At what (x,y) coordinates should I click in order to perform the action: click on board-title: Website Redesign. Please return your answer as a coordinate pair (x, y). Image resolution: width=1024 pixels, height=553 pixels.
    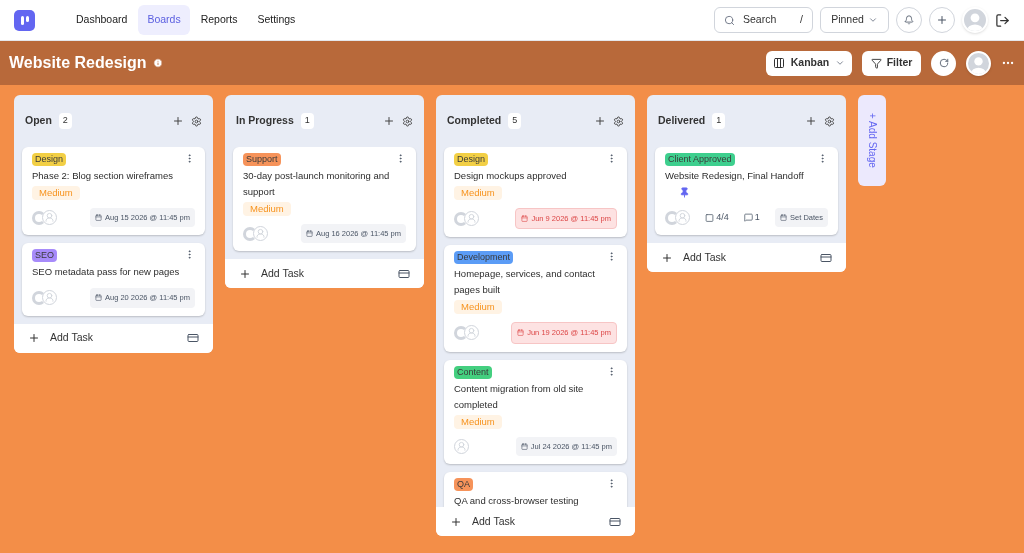
    Looking at the image, I should click on (78, 63).